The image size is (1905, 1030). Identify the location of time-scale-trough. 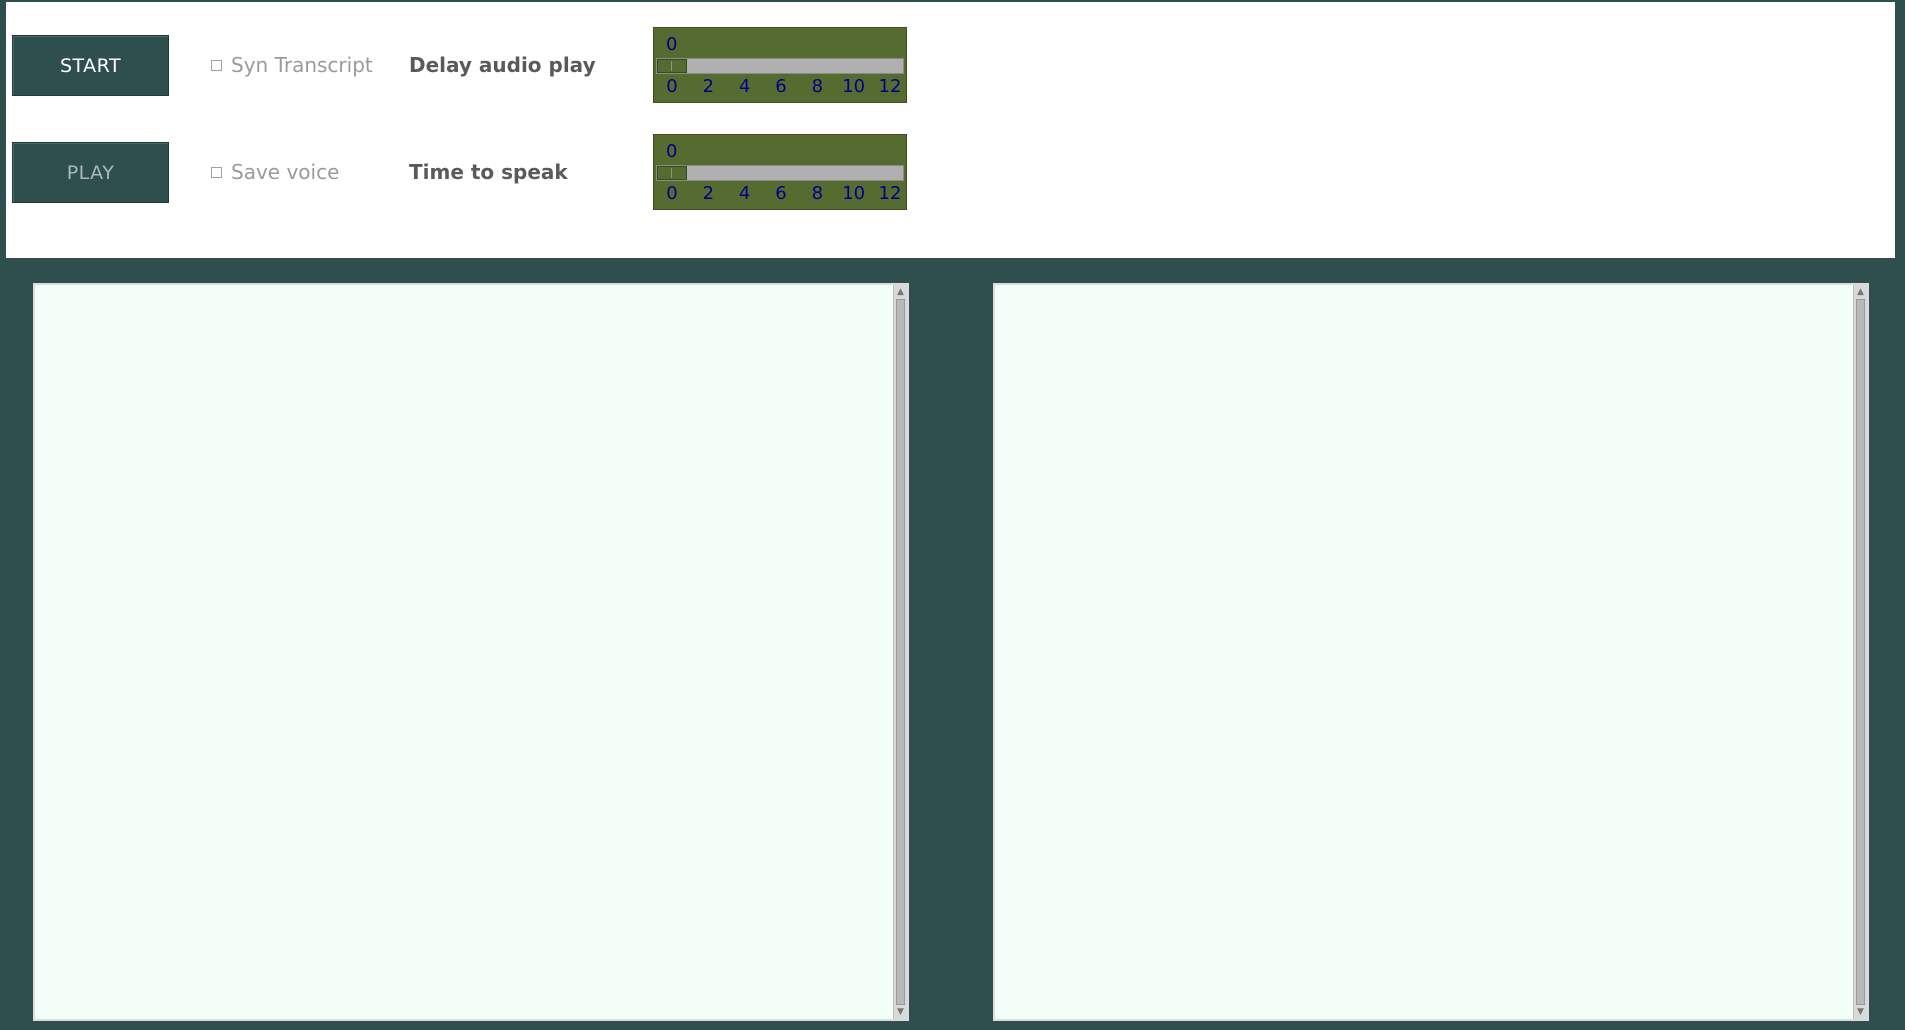
(780, 173).